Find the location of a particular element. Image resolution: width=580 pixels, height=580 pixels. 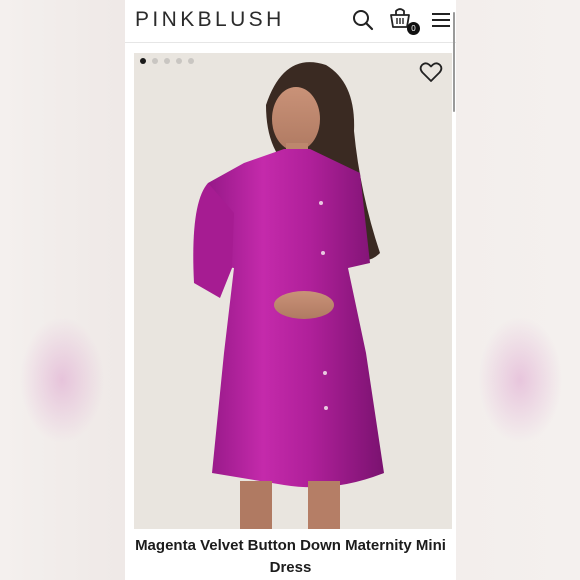

brand-logo: PINKBLUSH is located at coordinates (210, 20).